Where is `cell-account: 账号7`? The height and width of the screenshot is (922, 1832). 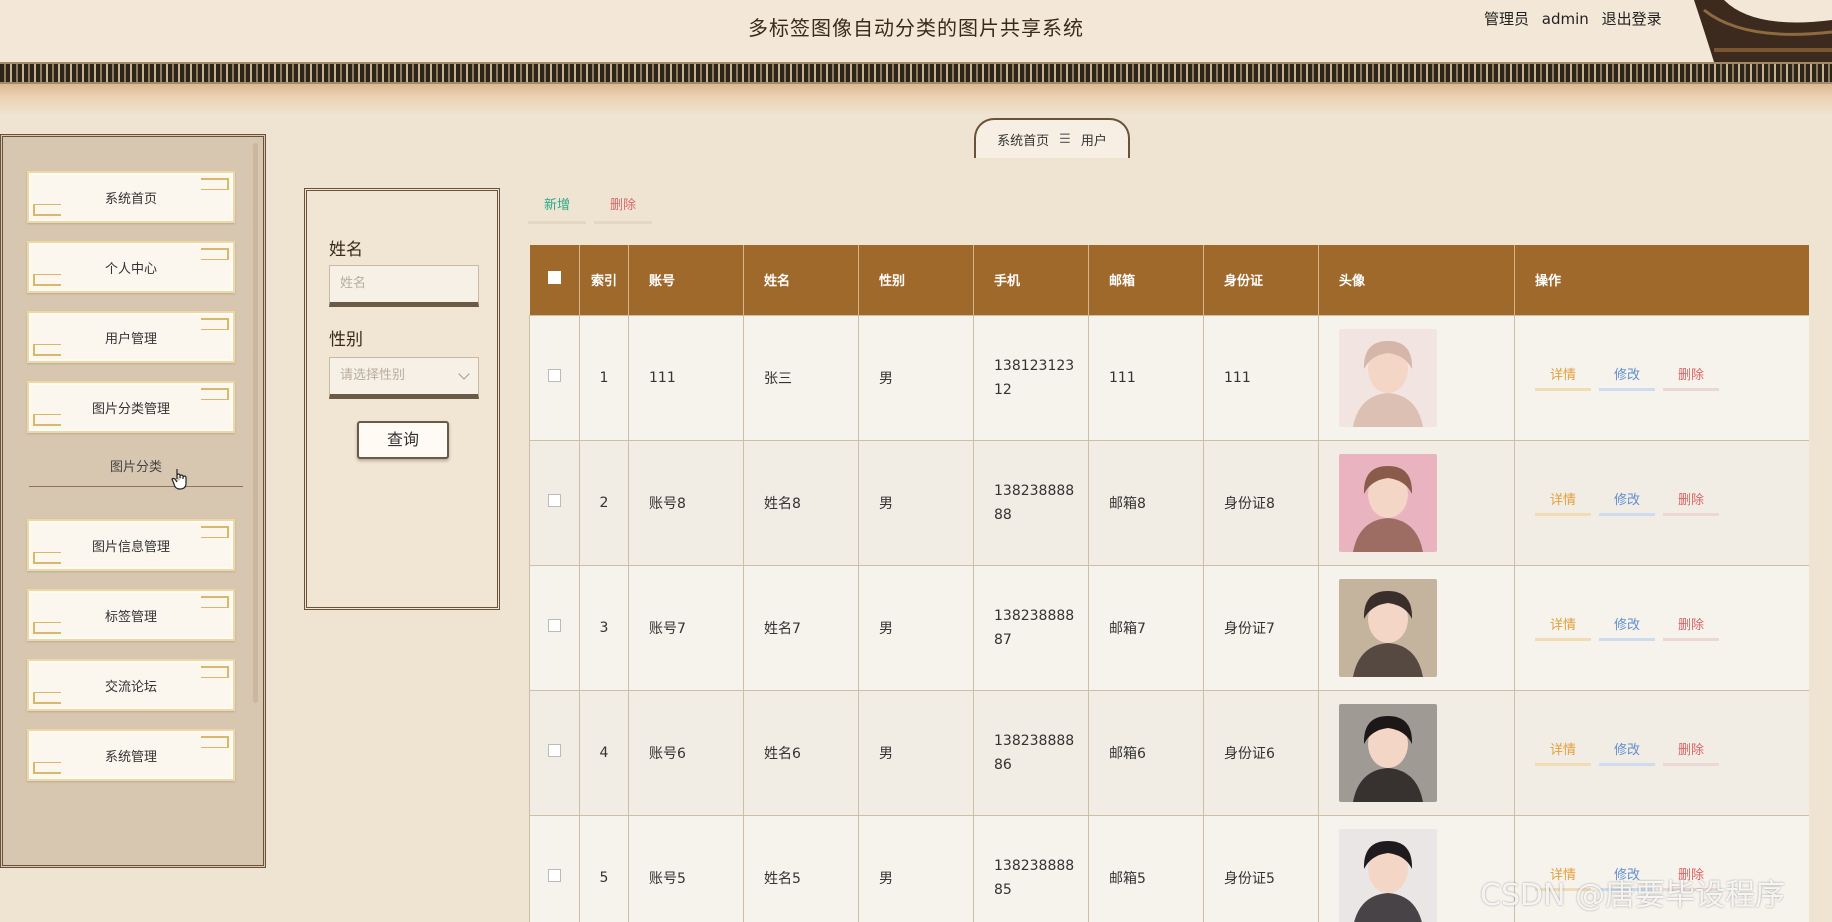
cell-account: 账号7 is located at coordinates (686, 627).